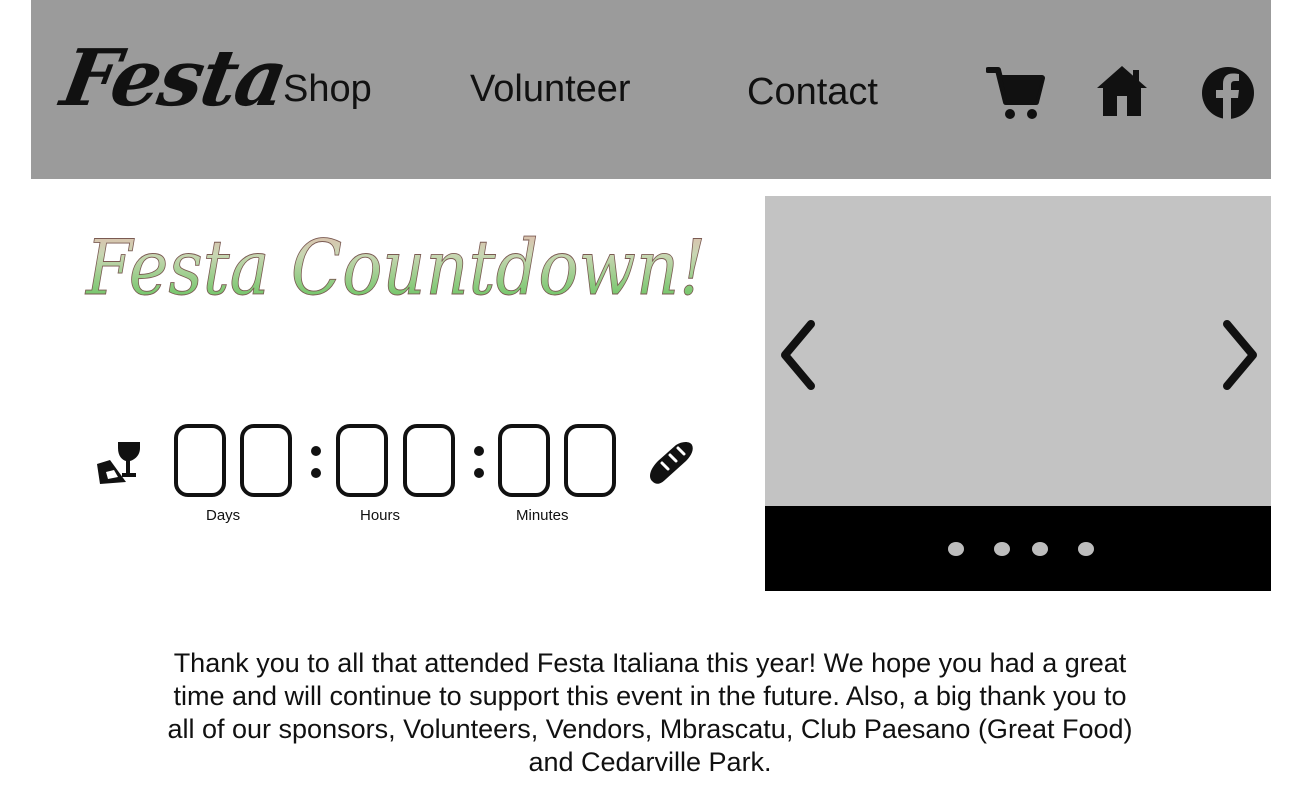 The height and width of the screenshot is (791, 1291). What do you see at coordinates (542, 515) in the screenshot?
I see `minutes-label: Minutes` at bounding box center [542, 515].